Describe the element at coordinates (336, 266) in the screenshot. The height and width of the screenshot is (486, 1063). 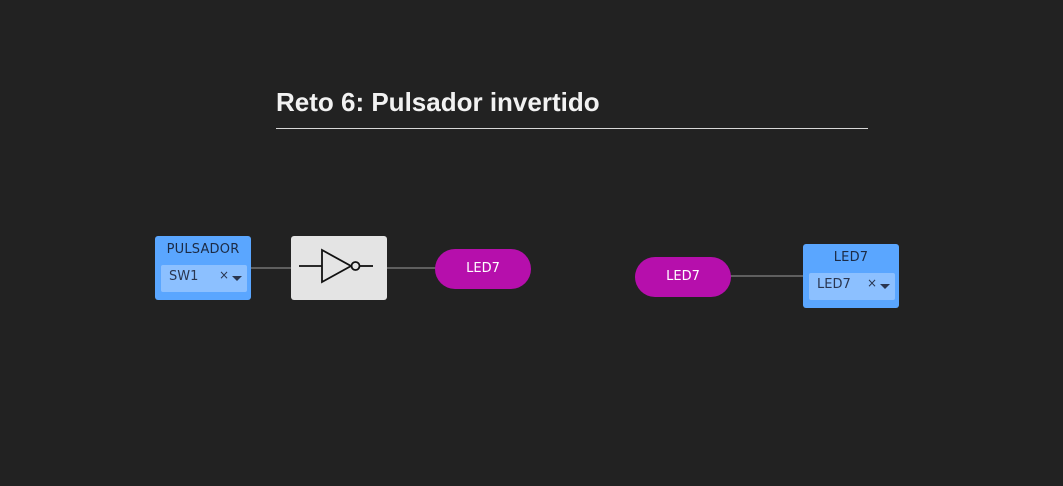
I see `not-gate-icon` at that location.